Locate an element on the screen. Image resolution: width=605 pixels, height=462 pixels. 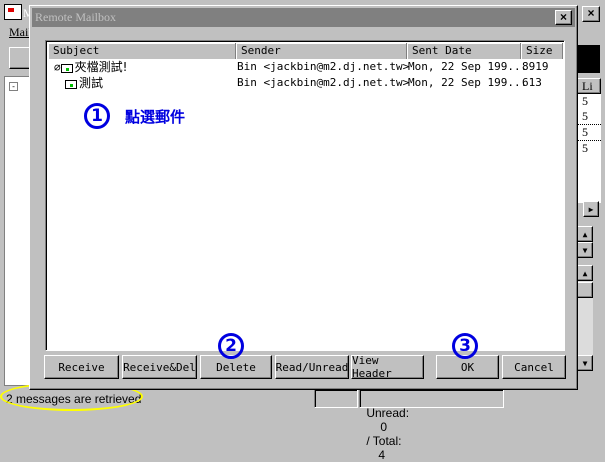
toolbar-button is located at coordinates (20, 58).